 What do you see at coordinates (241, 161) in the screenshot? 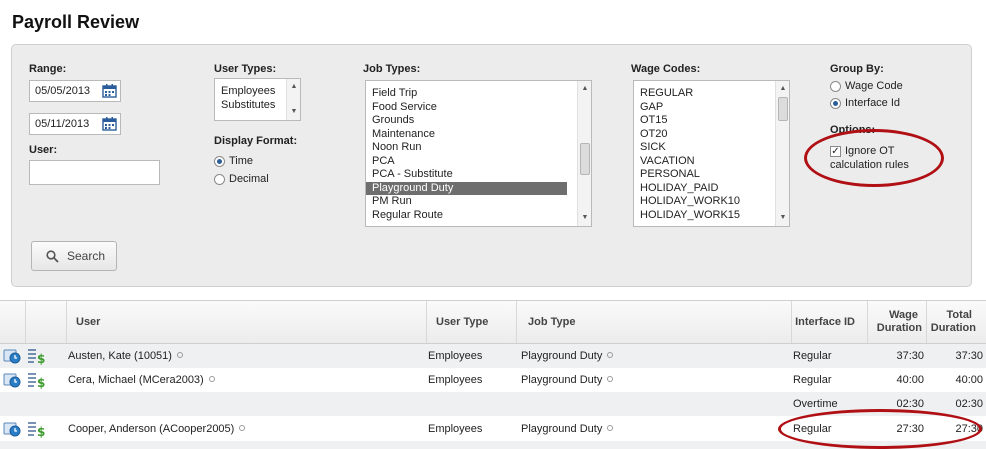
I see `radio-label: Time` at bounding box center [241, 161].